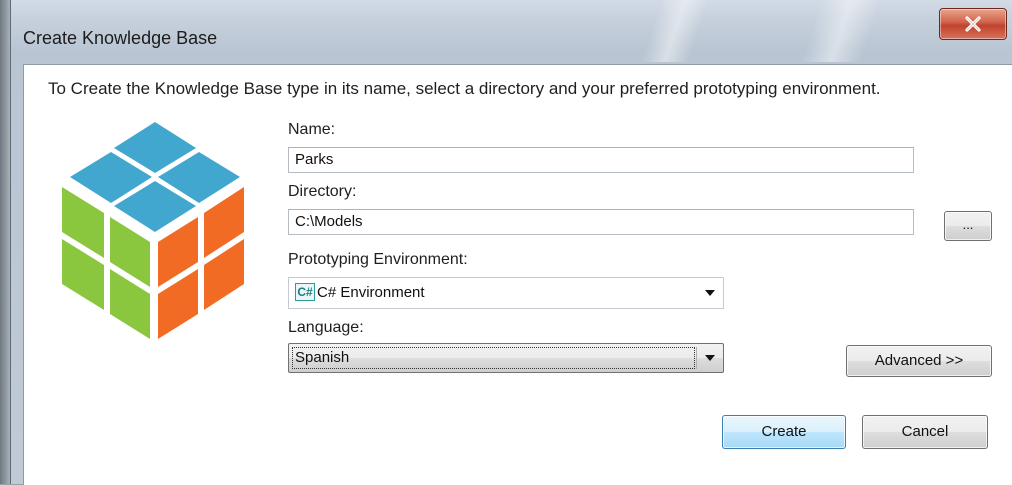  Describe the element at coordinates (312, 129) in the screenshot. I see `name-label: Name:` at that location.